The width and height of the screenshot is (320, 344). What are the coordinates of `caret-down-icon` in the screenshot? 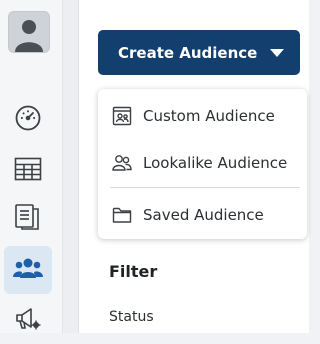 It's located at (277, 53).